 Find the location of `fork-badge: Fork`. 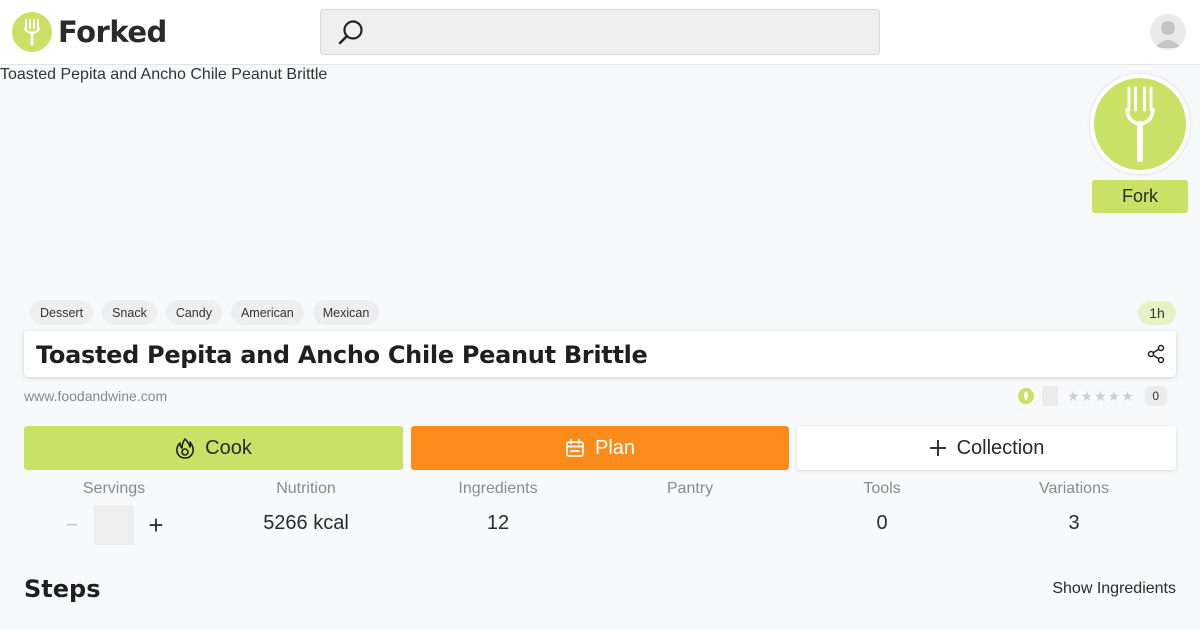

fork-badge: Fork is located at coordinates (1140, 143).